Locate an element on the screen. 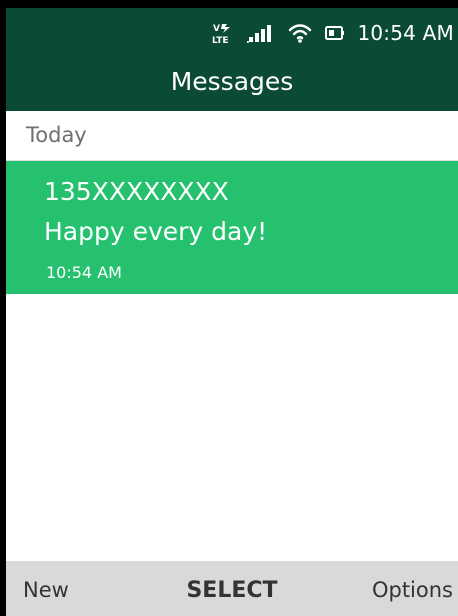 The width and height of the screenshot is (458, 616). svg-text: V is located at coordinates (216, 29).